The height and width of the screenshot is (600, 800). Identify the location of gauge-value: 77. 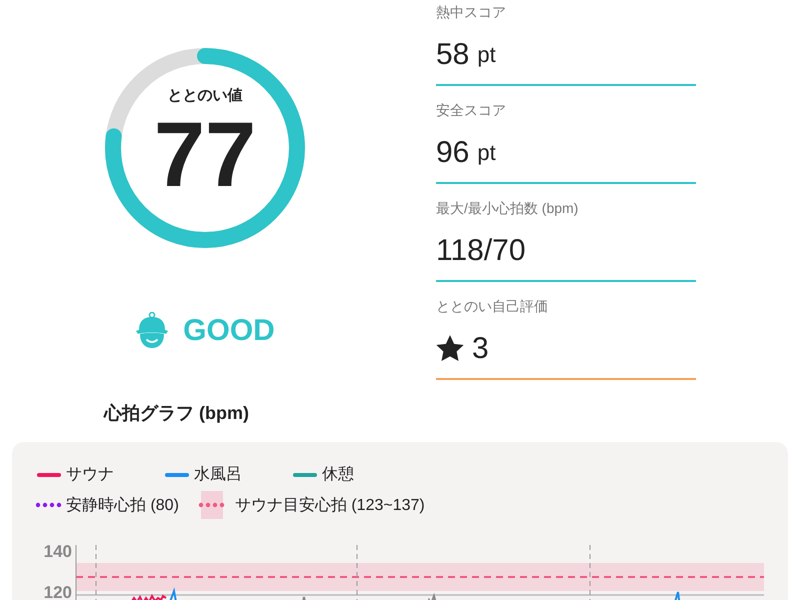
(205, 155).